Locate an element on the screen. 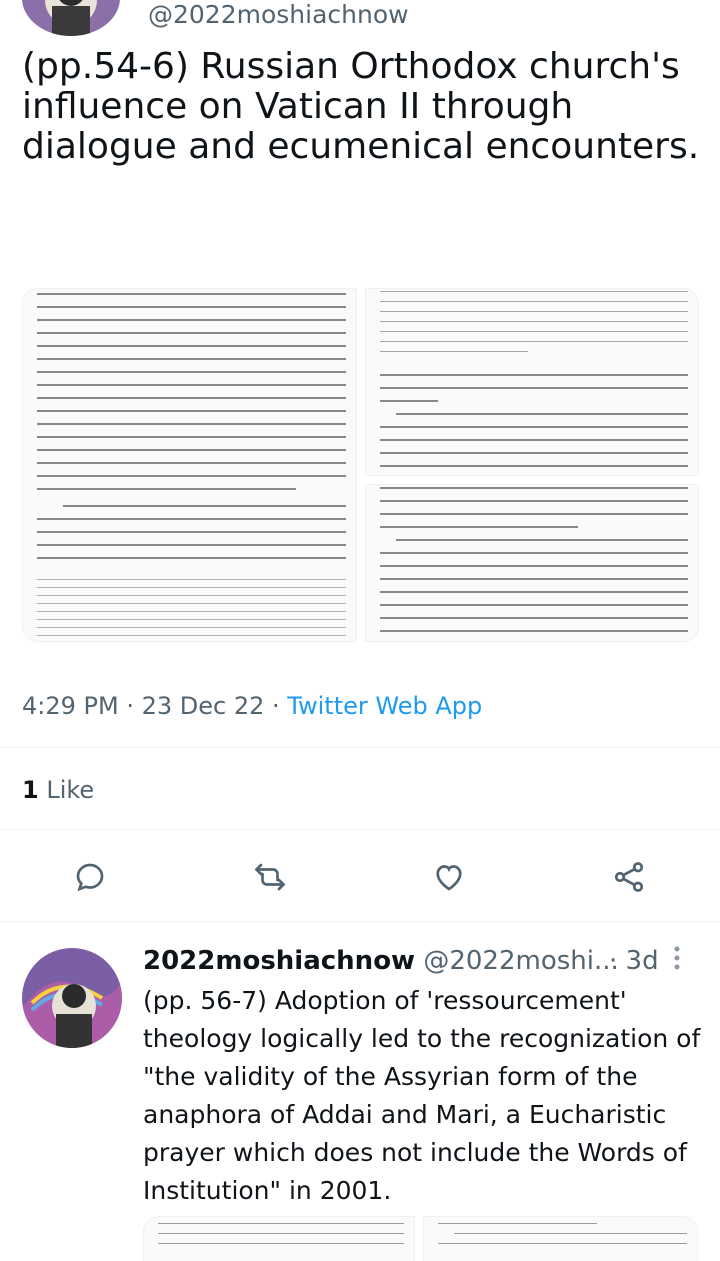 Image resolution: width=720 pixels, height=1261 pixels. retweet-icon is located at coordinates (270, 877).